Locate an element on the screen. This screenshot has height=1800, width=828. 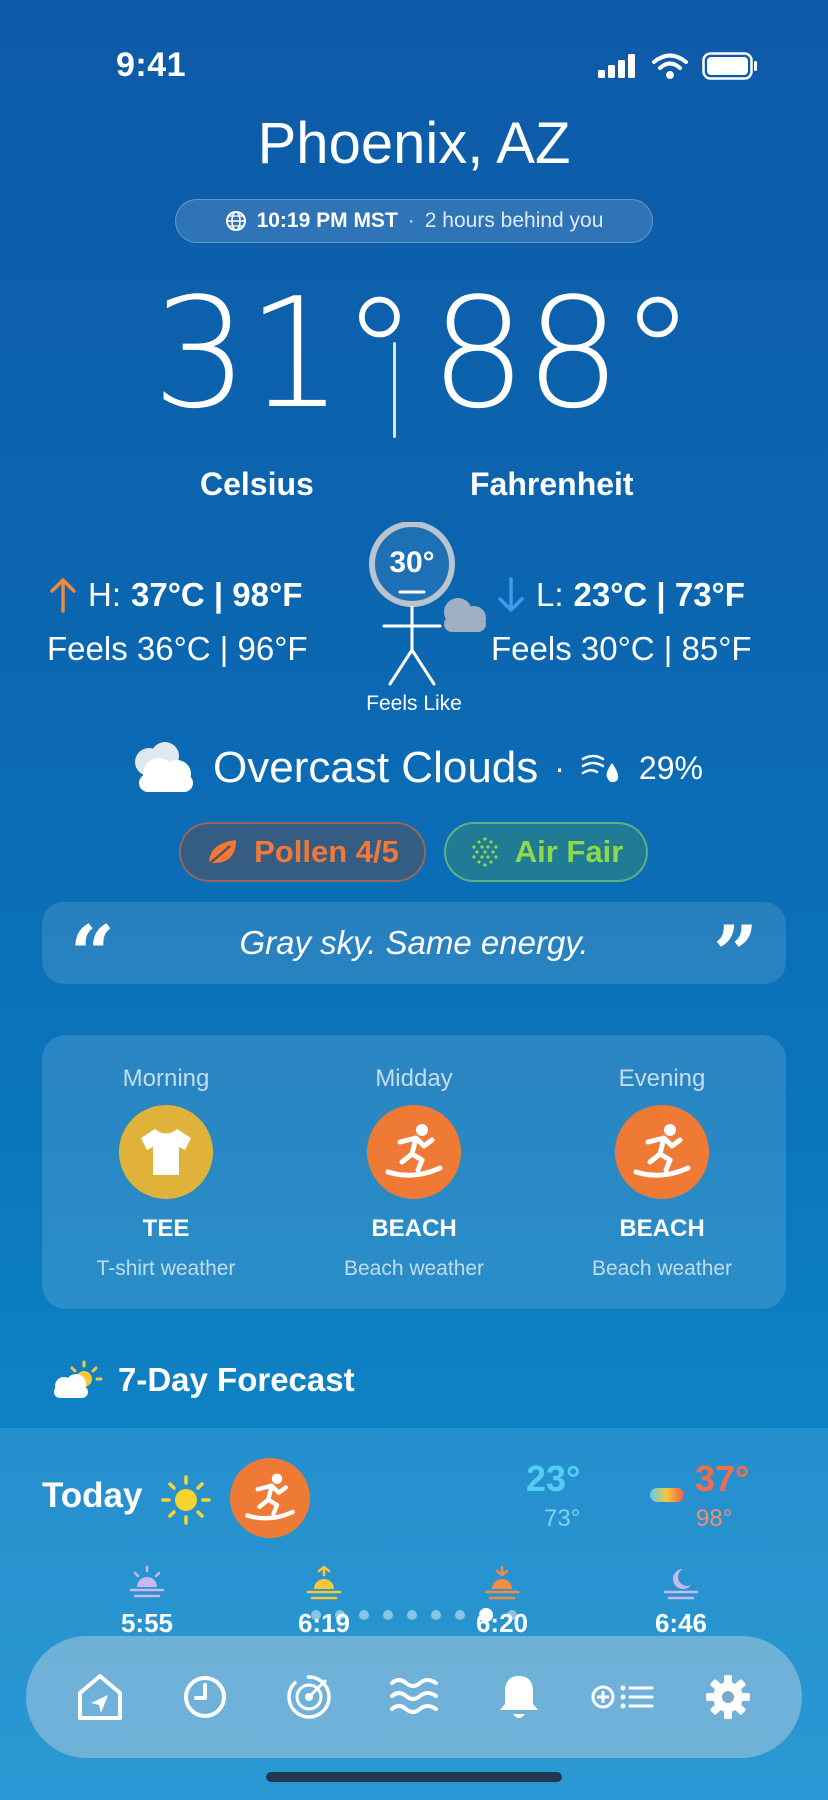
outfit-period: Morning is located at coordinates (166, 1078).